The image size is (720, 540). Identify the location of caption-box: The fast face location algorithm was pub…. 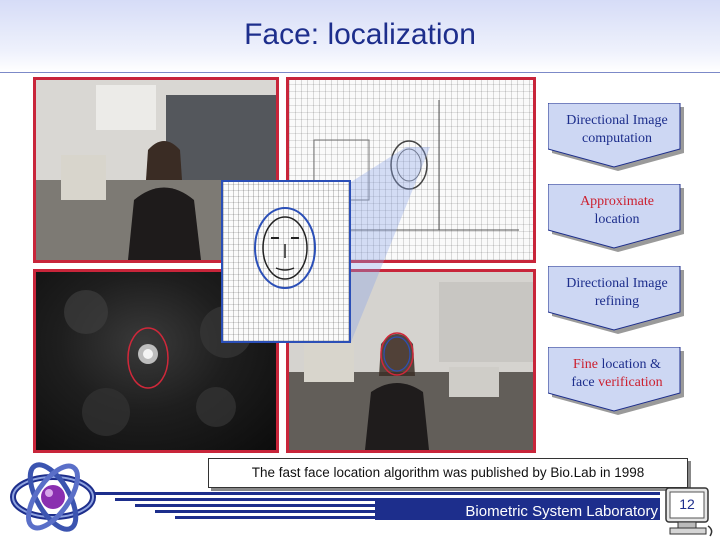
(448, 473).